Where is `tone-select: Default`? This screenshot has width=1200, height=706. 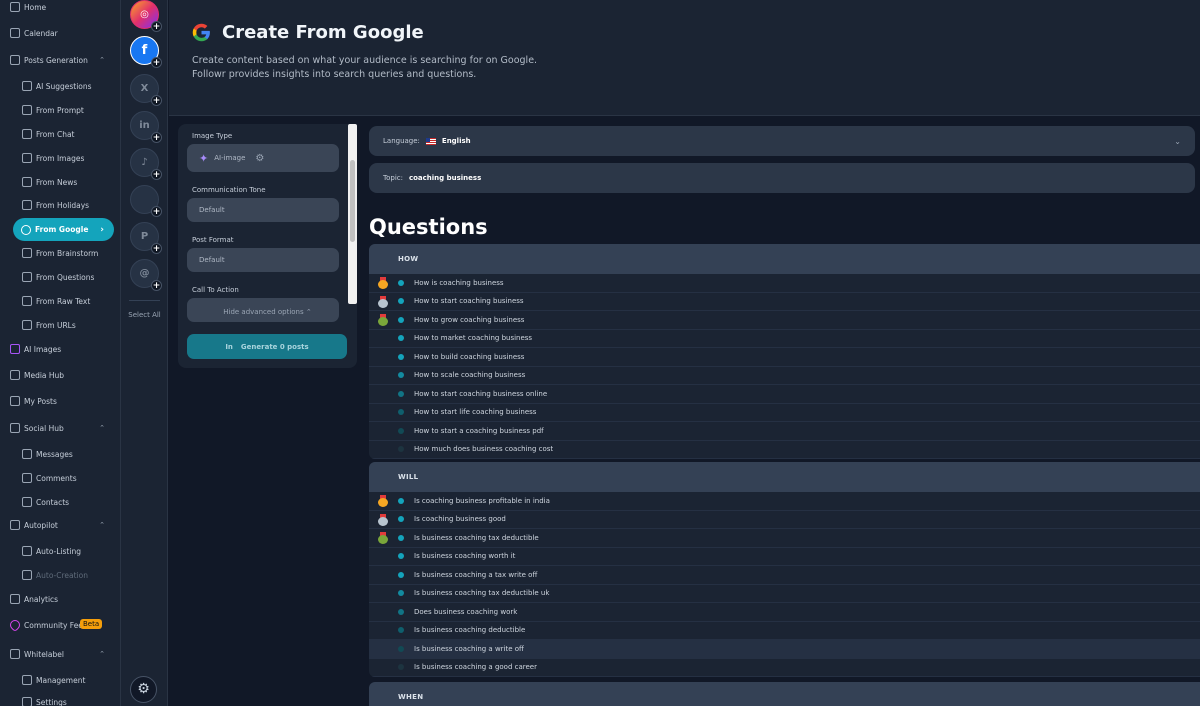 tone-select: Default is located at coordinates (263, 210).